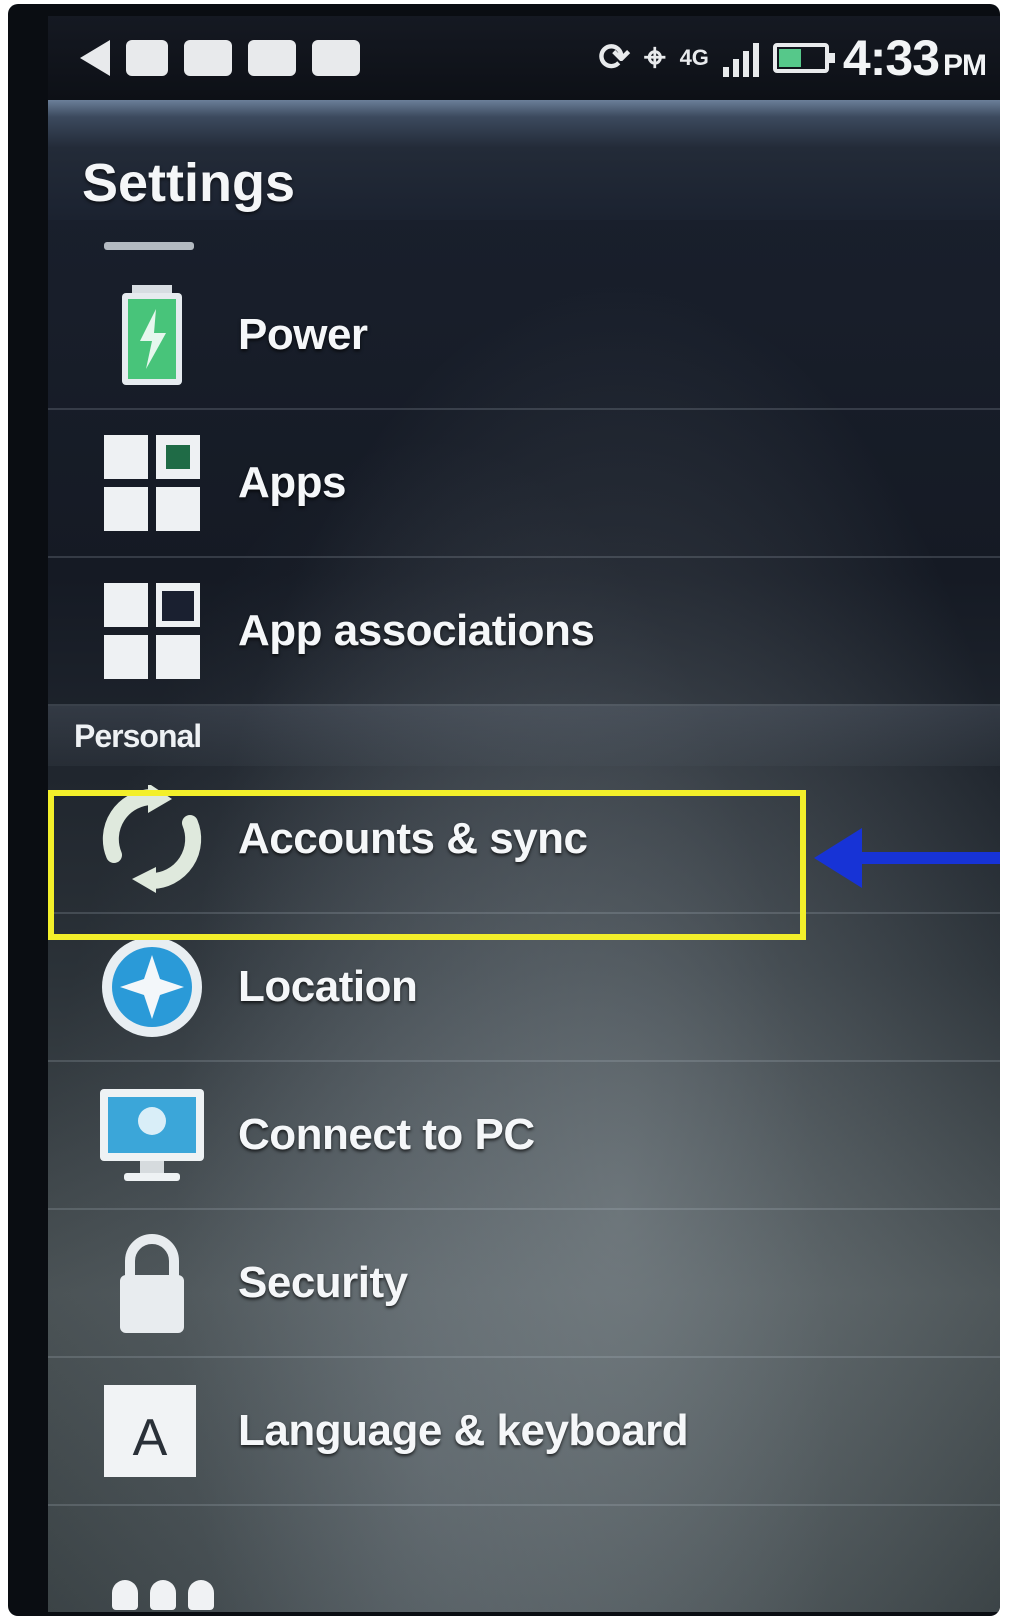 This screenshot has width=1009, height=1623. Describe the element at coordinates (336, 58) in the screenshot. I see `message-icon` at that location.